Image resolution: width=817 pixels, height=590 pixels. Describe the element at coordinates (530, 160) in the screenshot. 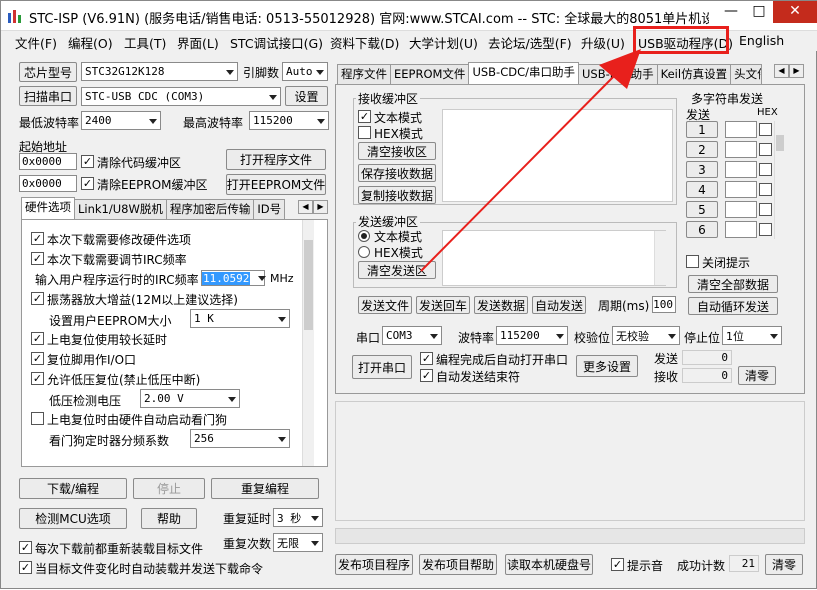

I see `annotation-arrow-icon` at that location.